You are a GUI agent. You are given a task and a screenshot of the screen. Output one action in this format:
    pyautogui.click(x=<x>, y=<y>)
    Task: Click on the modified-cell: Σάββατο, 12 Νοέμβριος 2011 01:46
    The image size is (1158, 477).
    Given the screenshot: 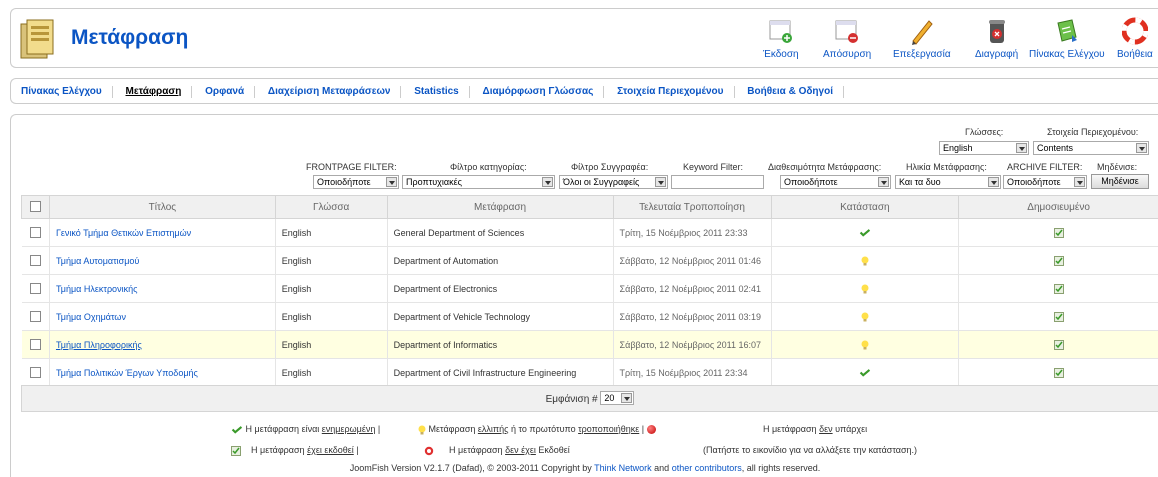 What is the action you would take?
    pyautogui.click(x=692, y=260)
    